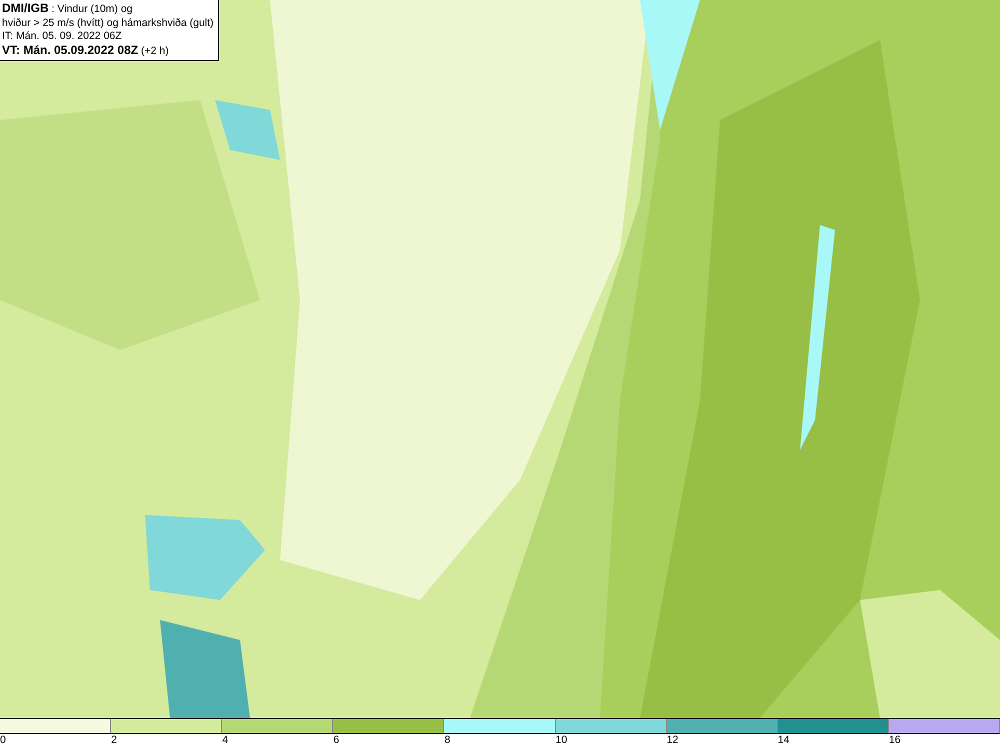  Describe the element at coordinates (336, 740) in the screenshot. I see `legend-tick-label: 6` at that location.